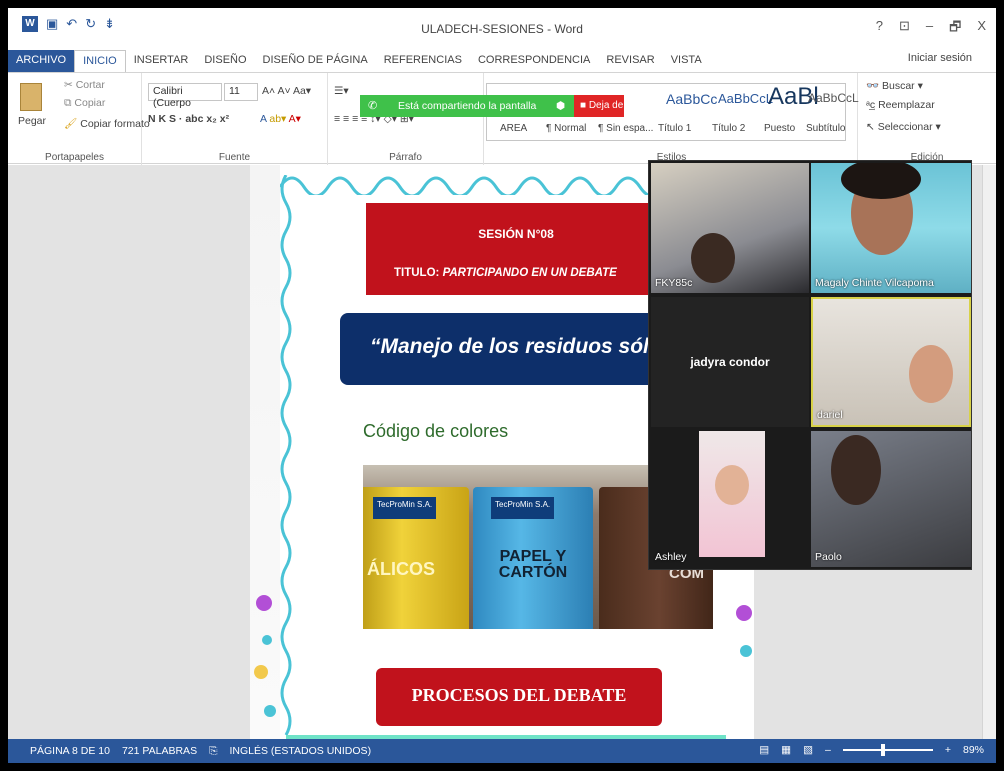 The width and height of the screenshot is (1004, 771). Describe the element at coordinates (280, 119) in the screenshot. I see `text-effects-button: A ab▾ A▾` at that location.